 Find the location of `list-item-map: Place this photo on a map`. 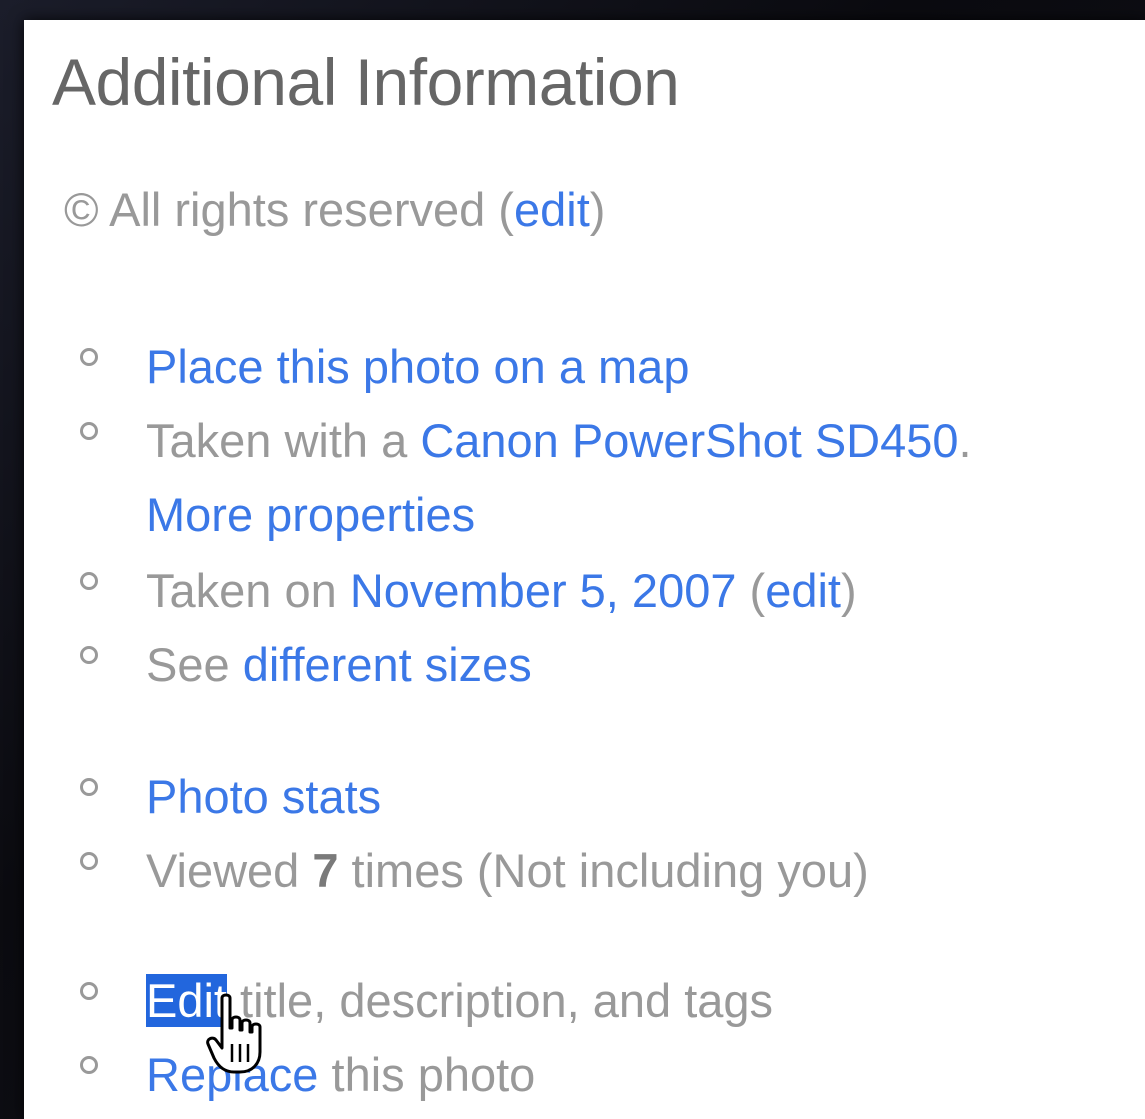

list-item-map: Place this photo on a map is located at coordinates (584, 375).